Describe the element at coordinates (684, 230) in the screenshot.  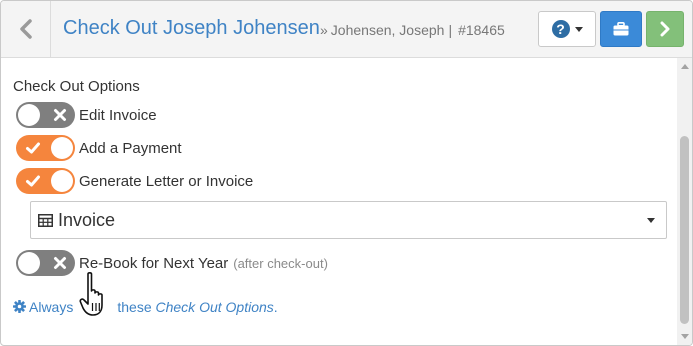
I see `scrollbar-thumb` at that location.